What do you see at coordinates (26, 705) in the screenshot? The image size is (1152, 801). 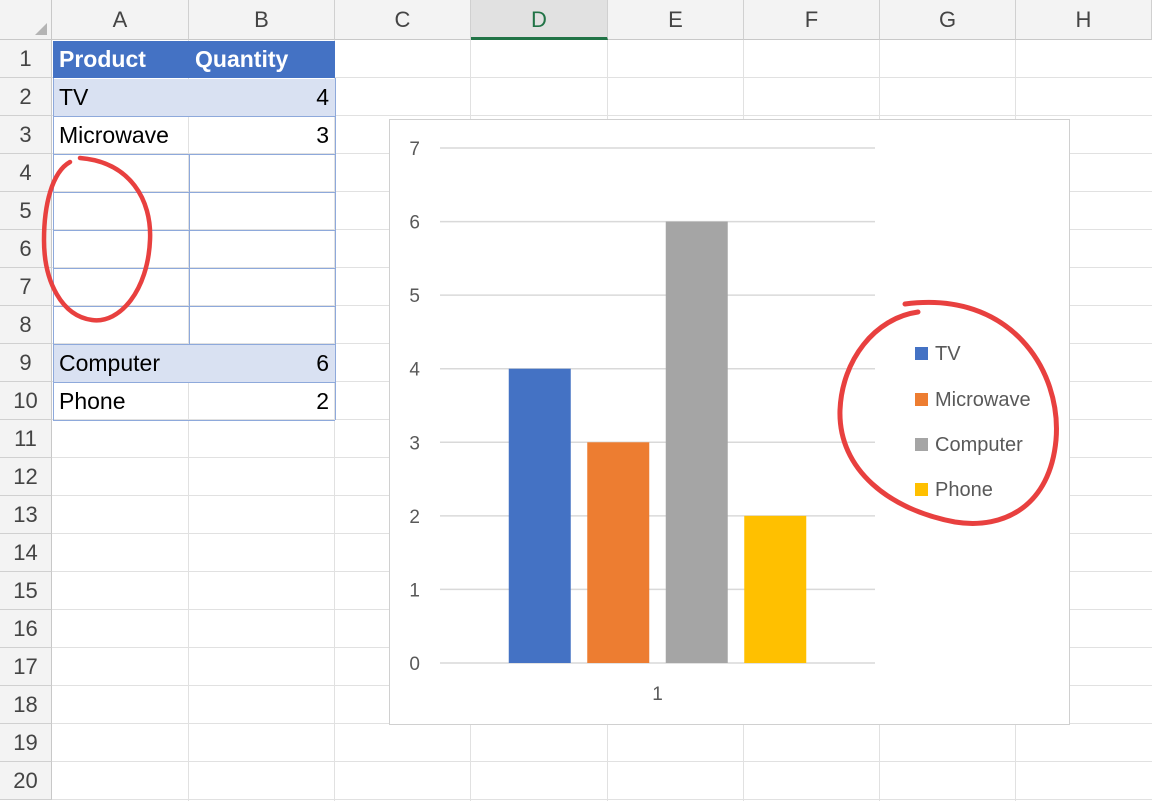 I see `row-header: 18` at bounding box center [26, 705].